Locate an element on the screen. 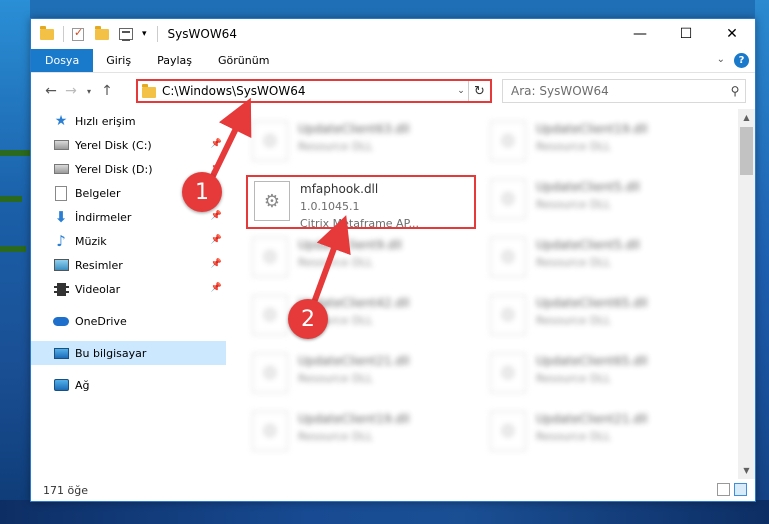  quick-access-toolbar-dropdown: ▾ is located at coordinates (144, 34).